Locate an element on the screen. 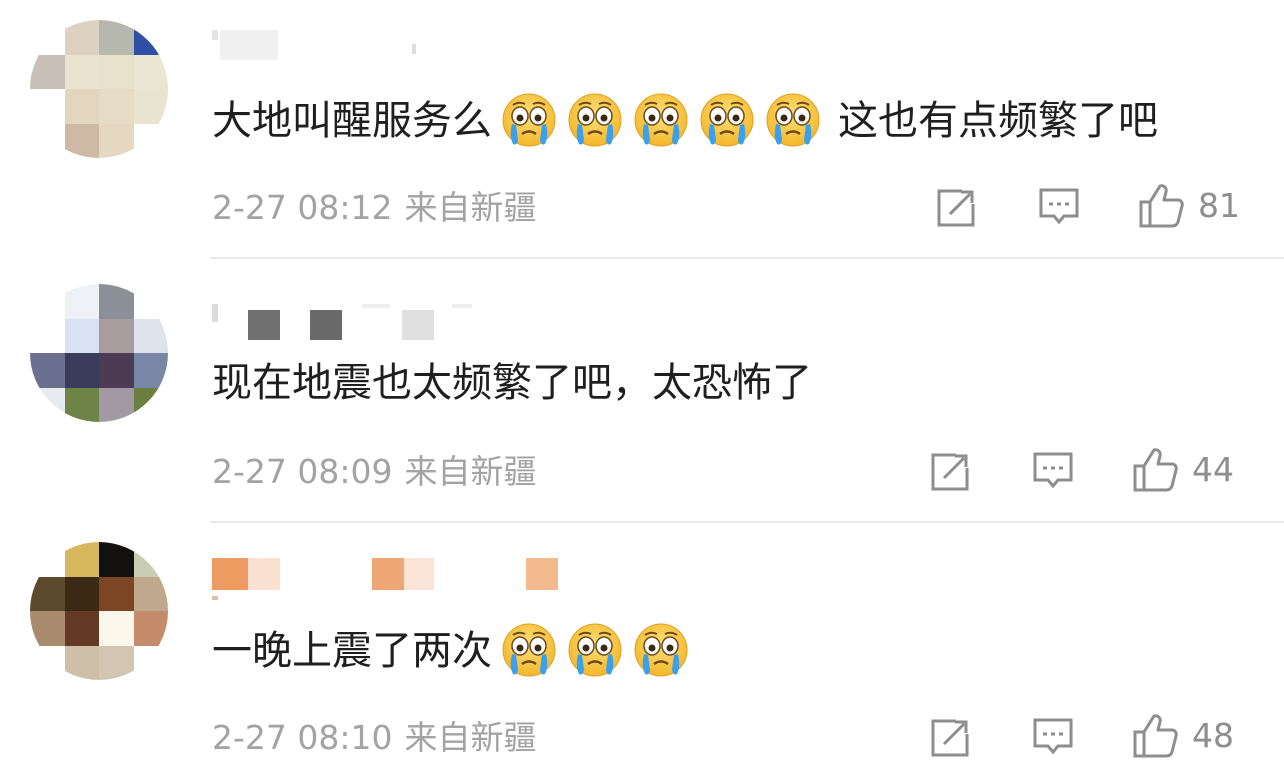 The width and height of the screenshot is (1284, 778). comment-text: 现在地震也太频繁了吧，太恐怖了 is located at coordinates (512, 383).